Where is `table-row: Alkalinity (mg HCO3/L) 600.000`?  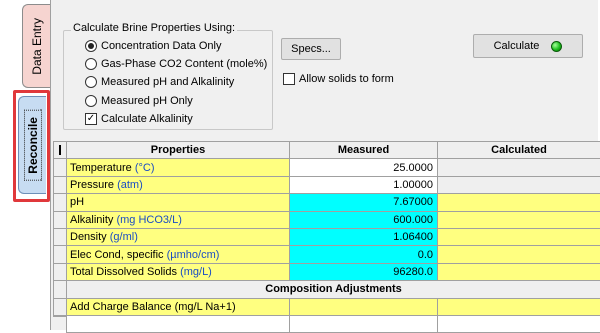
table-row: Alkalinity (mg HCO3/L) 600.000 is located at coordinates (333, 219).